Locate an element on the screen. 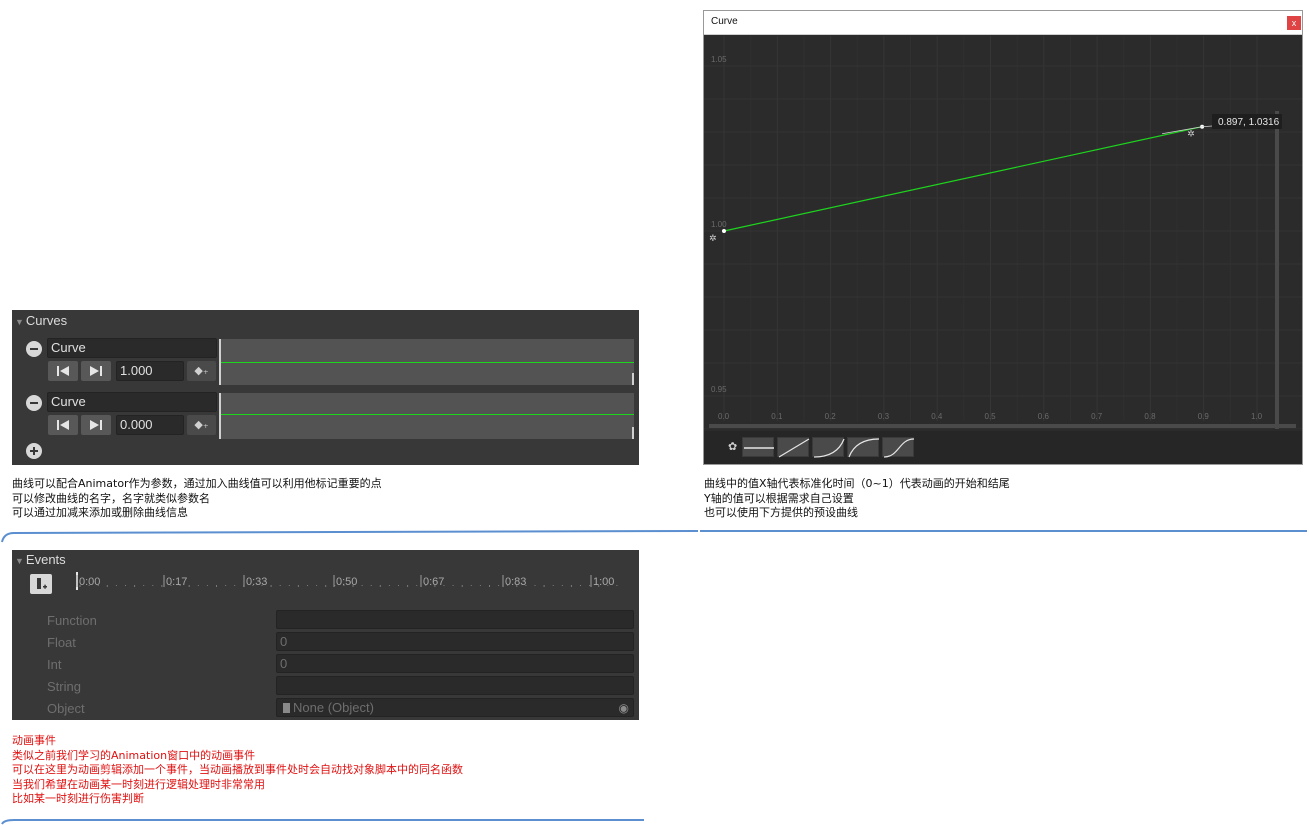 This screenshot has height=825, width=1309. note-line: Y轴的值可以根据需求自己设置 is located at coordinates (779, 498).